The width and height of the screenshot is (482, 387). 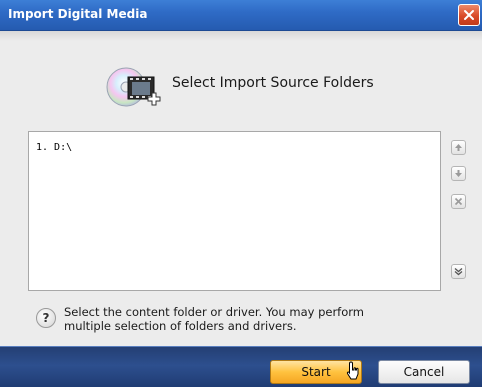 I want to click on move-up-button, so click(x=458, y=147).